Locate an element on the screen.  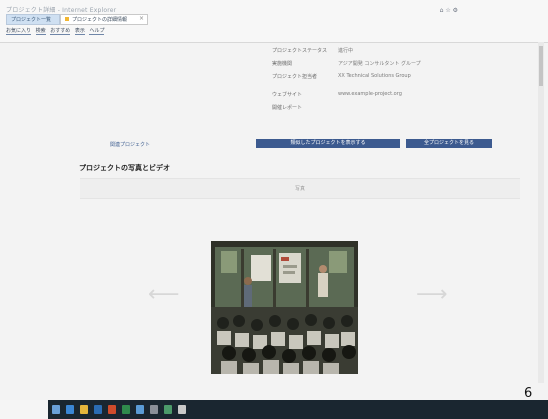
tab-project-detail: プロジェクトの詳細情報 × is located at coordinates (104, 19).